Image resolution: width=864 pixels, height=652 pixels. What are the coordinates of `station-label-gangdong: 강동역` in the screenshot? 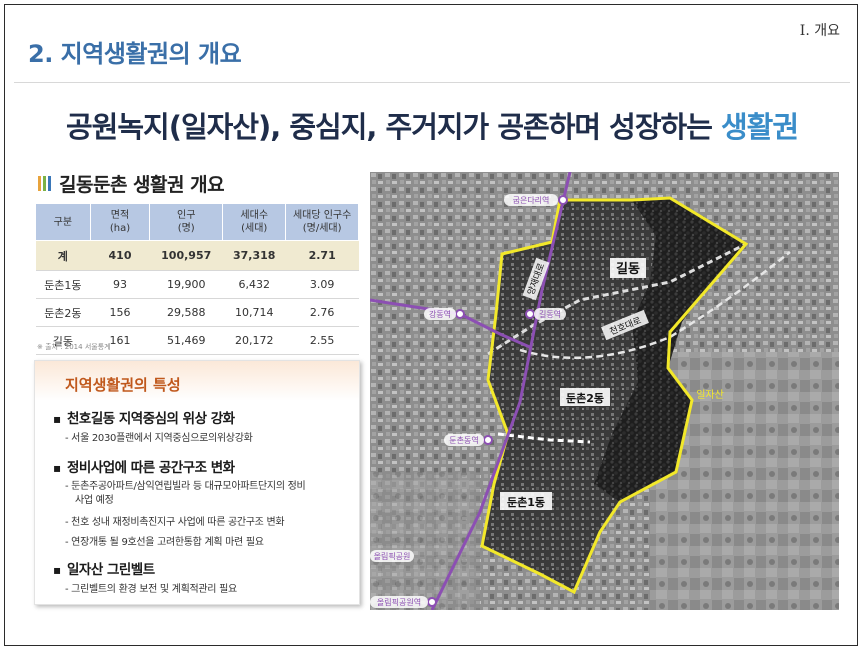 It's located at (440, 314).